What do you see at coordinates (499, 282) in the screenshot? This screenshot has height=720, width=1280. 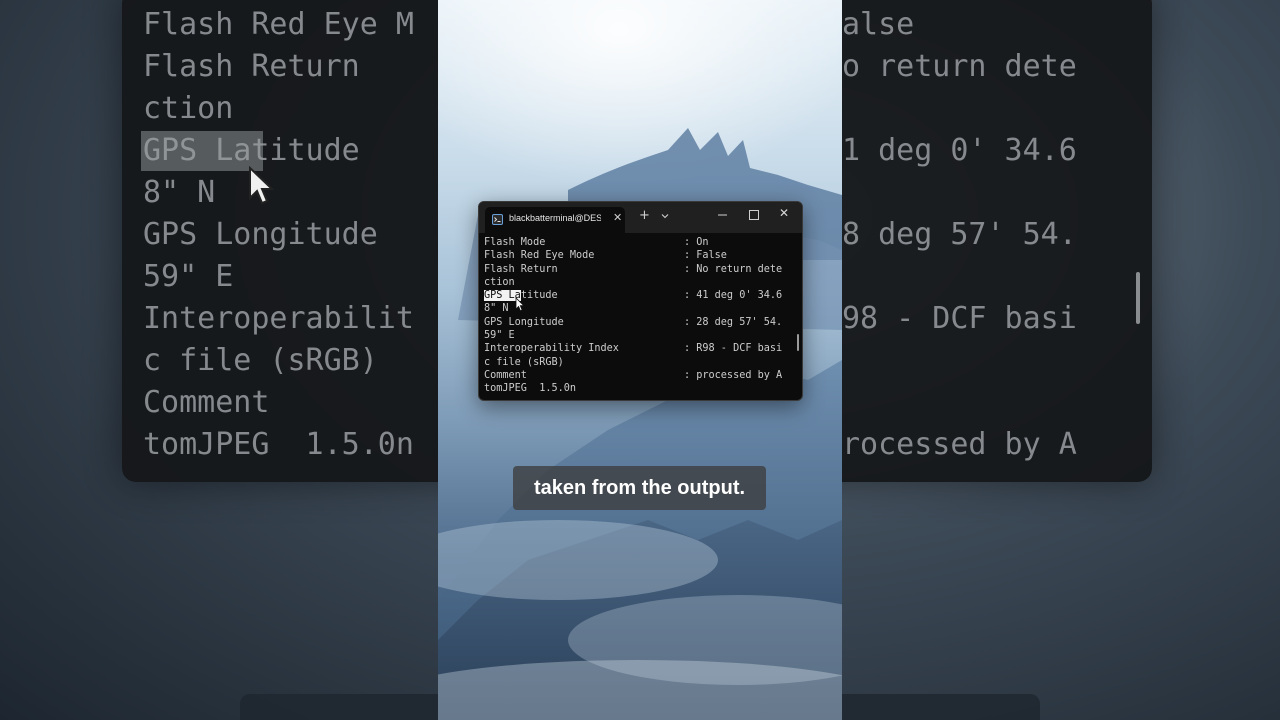 I see `field-label: ction` at bounding box center [499, 282].